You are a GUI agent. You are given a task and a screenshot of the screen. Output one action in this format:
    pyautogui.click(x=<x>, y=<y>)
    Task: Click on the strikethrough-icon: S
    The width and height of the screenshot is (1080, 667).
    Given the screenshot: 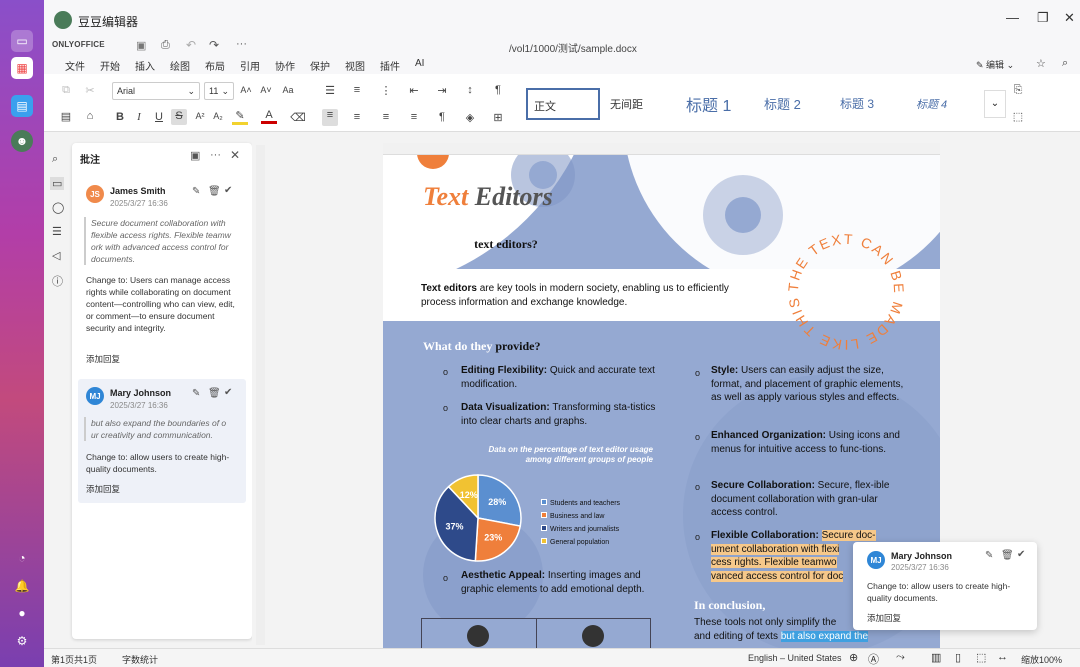 What is the action you would take?
    pyautogui.click(x=179, y=117)
    